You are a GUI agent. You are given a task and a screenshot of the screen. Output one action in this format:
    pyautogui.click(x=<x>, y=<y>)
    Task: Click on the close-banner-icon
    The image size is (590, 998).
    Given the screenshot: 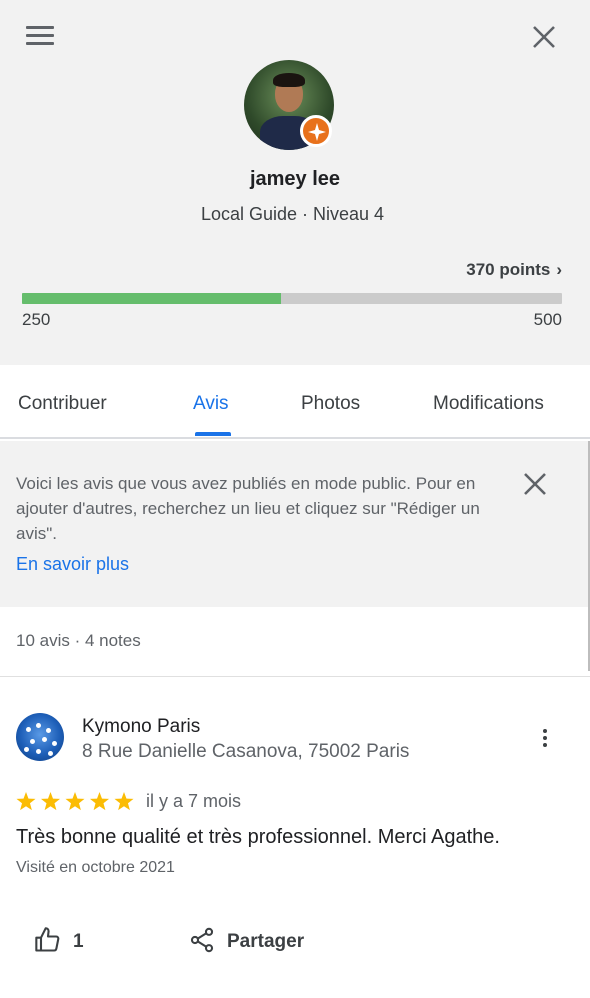 What is the action you would take?
    pyautogui.click(x=535, y=484)
    